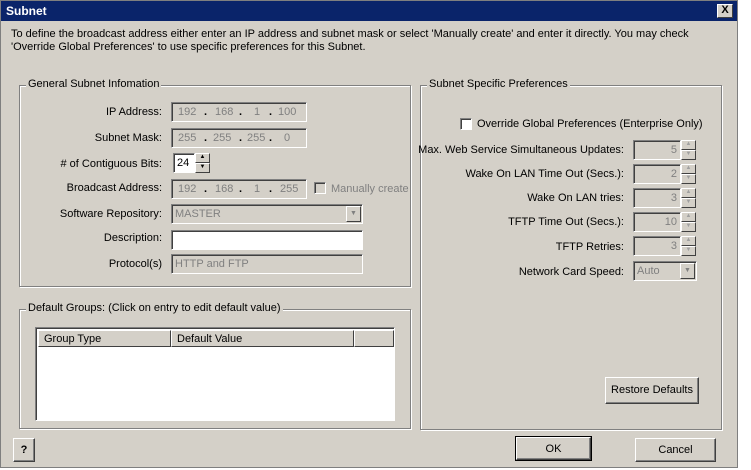  I want to click on help-button: ?, so click(24, 450).